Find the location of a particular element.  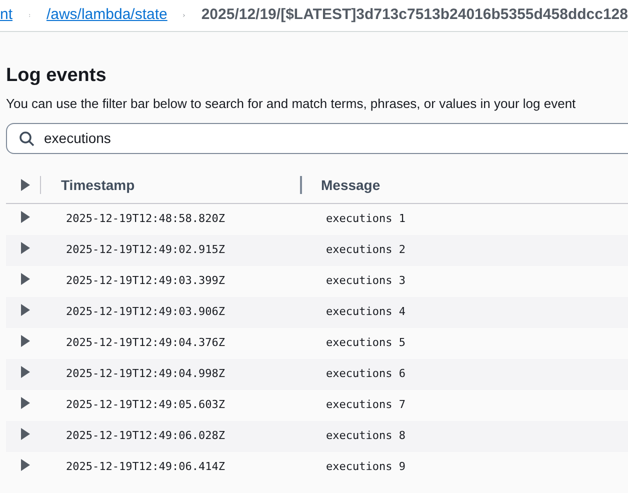

message-cell-text: executions 1 is located at coordinates (366, 218).